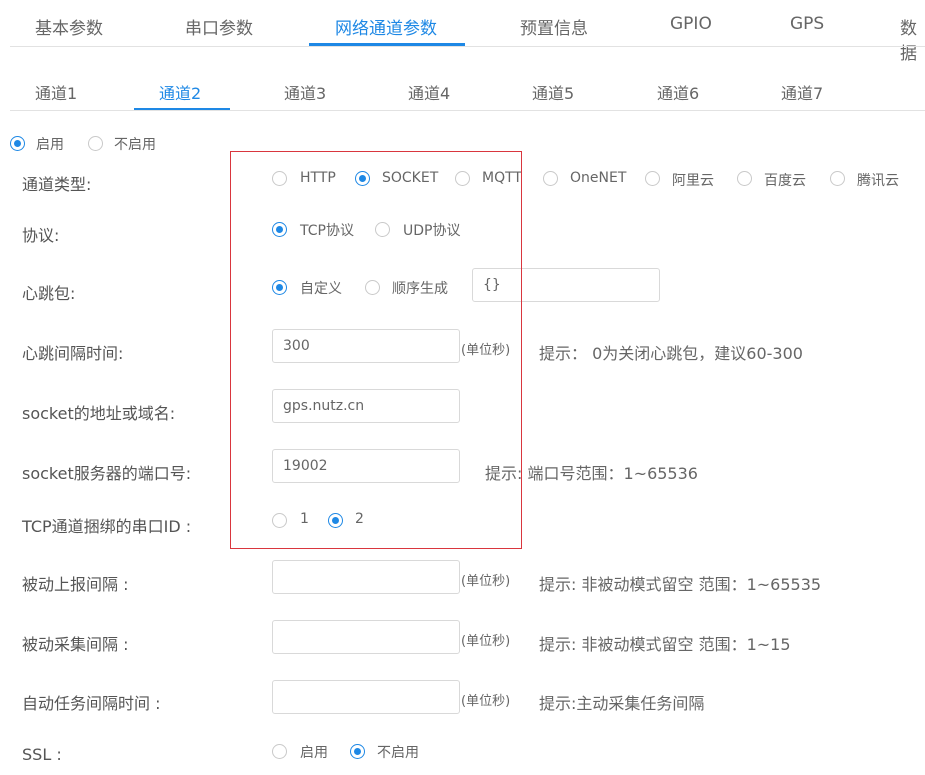 Image resolution: width=925 pixels, height=775 pixels. I want to click on tab-serial-params: 串口参数, so click(219, 26).